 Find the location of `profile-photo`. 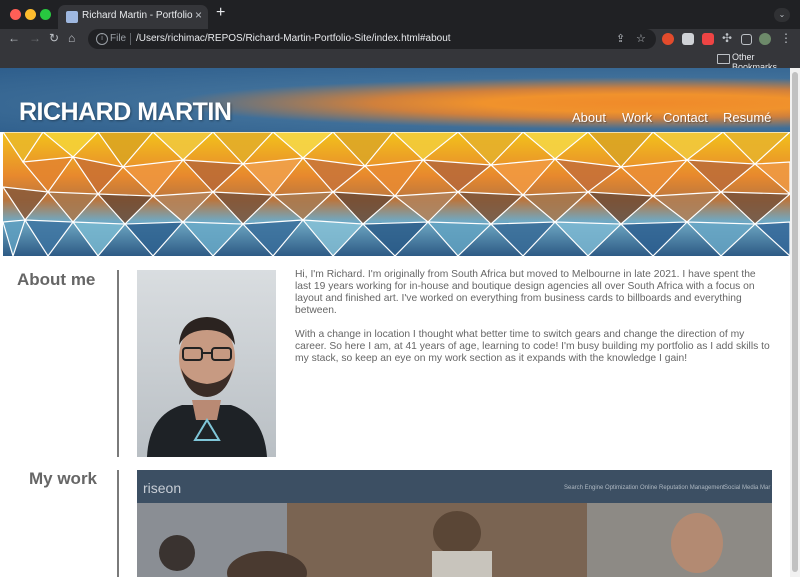

profile-photo is located at coordinates (206, 363).